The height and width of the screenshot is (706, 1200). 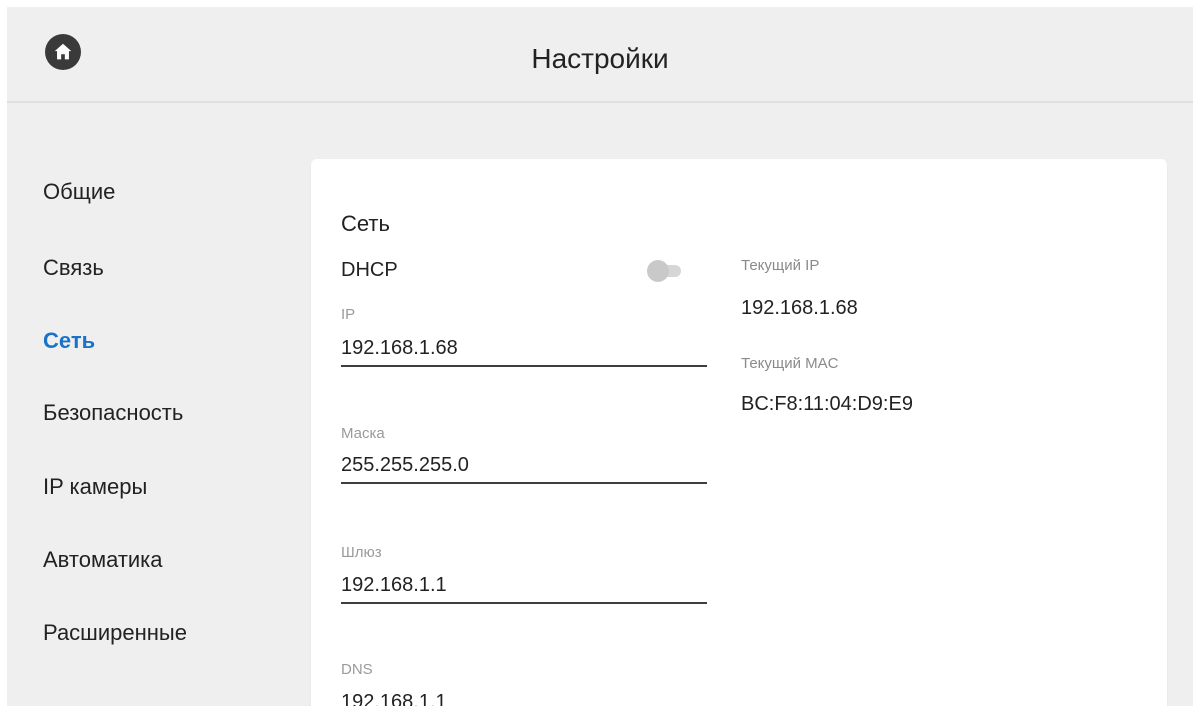 I want to click on dhcp-toggle, so click(x=666, y=271).